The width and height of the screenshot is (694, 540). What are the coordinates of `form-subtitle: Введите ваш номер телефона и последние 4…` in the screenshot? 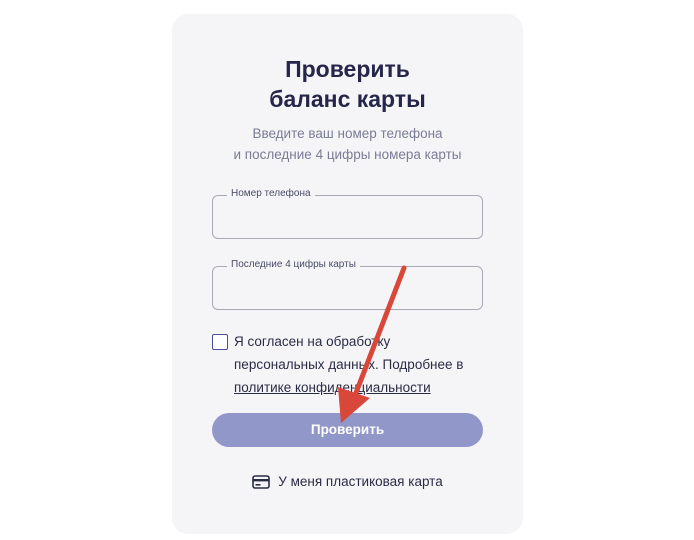 It's located at (347, 144).